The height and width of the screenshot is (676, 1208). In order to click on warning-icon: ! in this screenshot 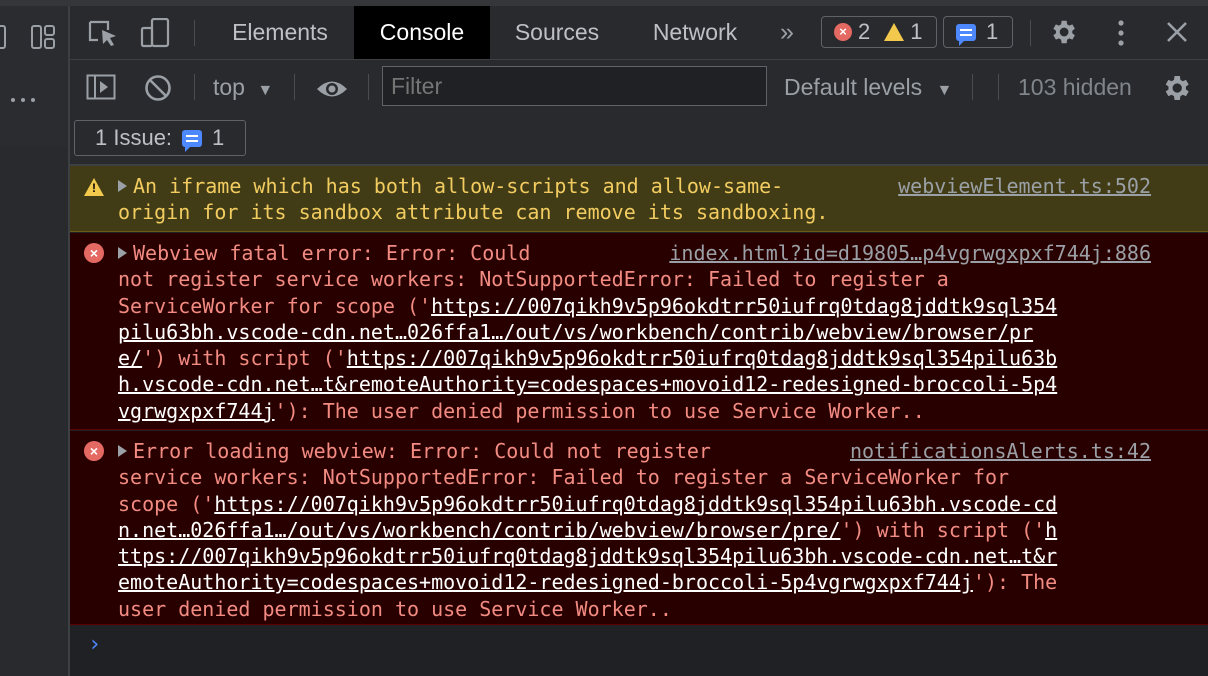, I will do `click(94, 187)`.